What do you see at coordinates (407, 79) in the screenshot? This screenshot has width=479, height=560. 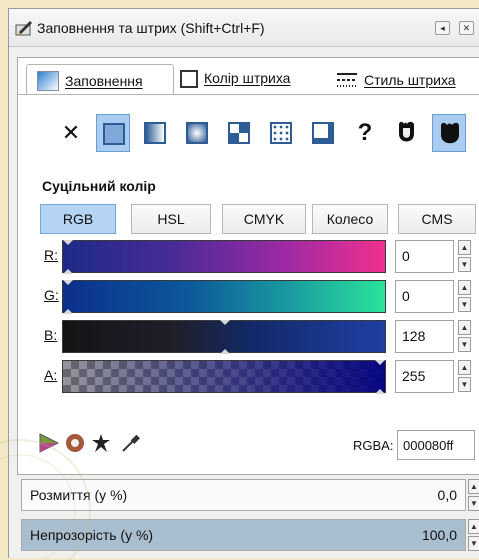 I see `tab-stroke-style: Стиль штриха` at bounding box center [407, 79].